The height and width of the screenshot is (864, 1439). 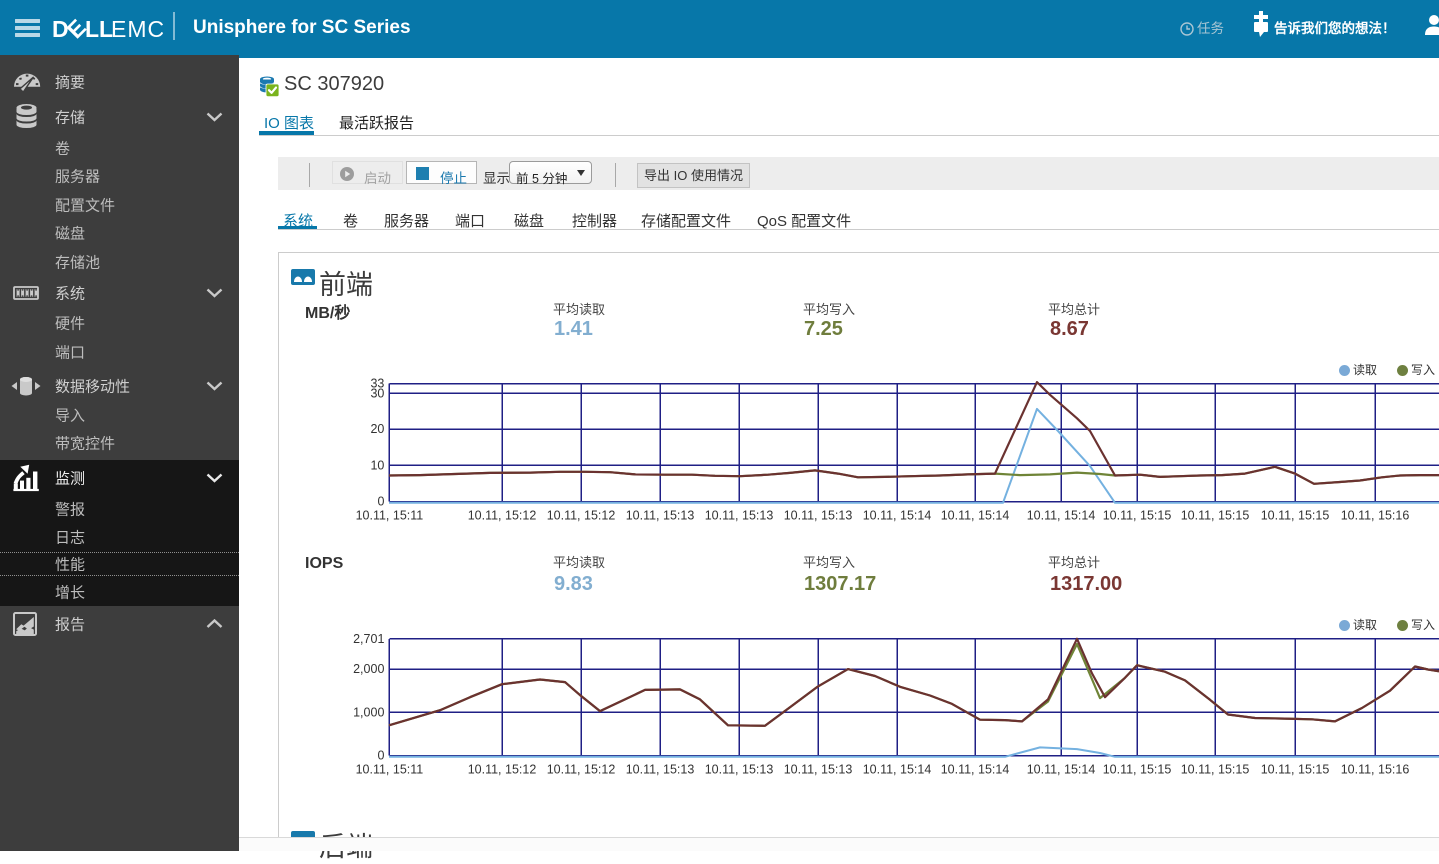 What do you see at coordinates (368, 639) in the screenshot?
I see `svg-text: 2,701` at bounding box center [368, 639].